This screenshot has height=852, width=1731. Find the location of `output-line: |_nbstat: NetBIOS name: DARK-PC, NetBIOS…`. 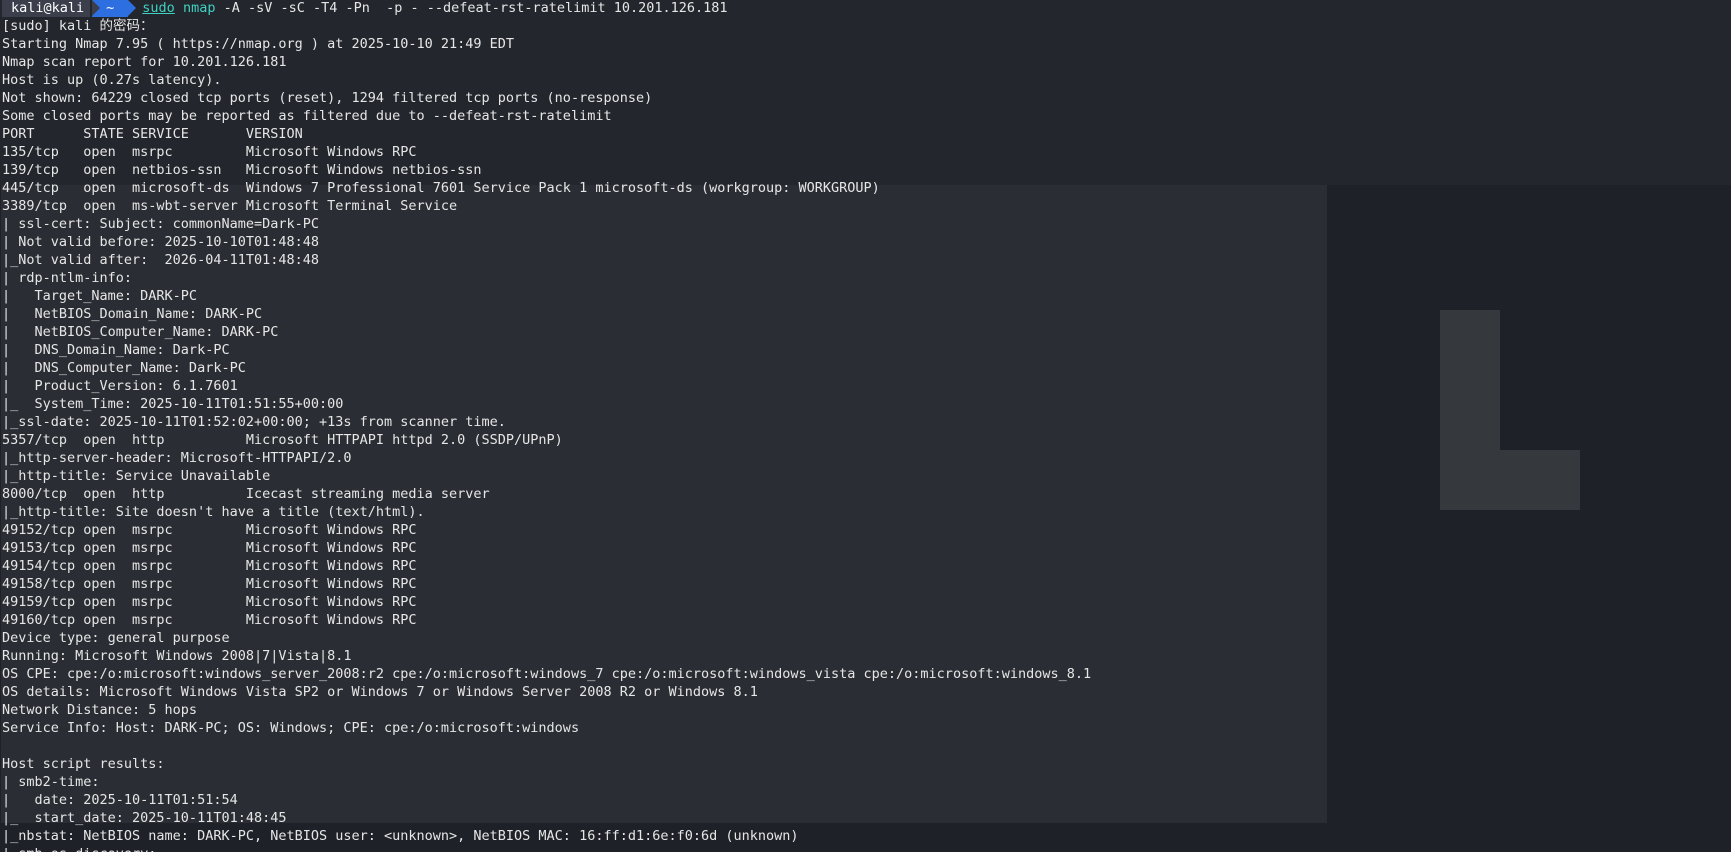

output-line: |_nbstat: NetBIOS name: DARK-PC, NetBIOS… is located at coordinates (400, 836).